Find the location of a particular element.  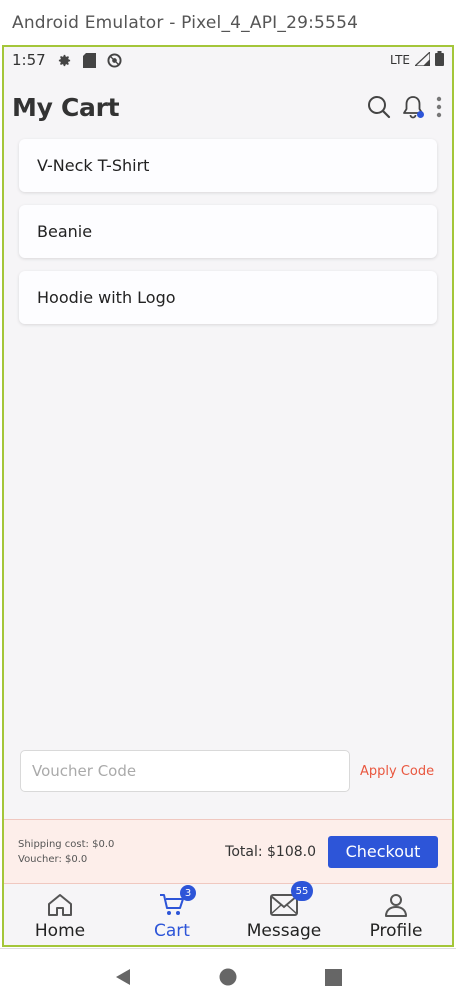

nav-item-message: 55 Message is located at coordinates (284, 913).